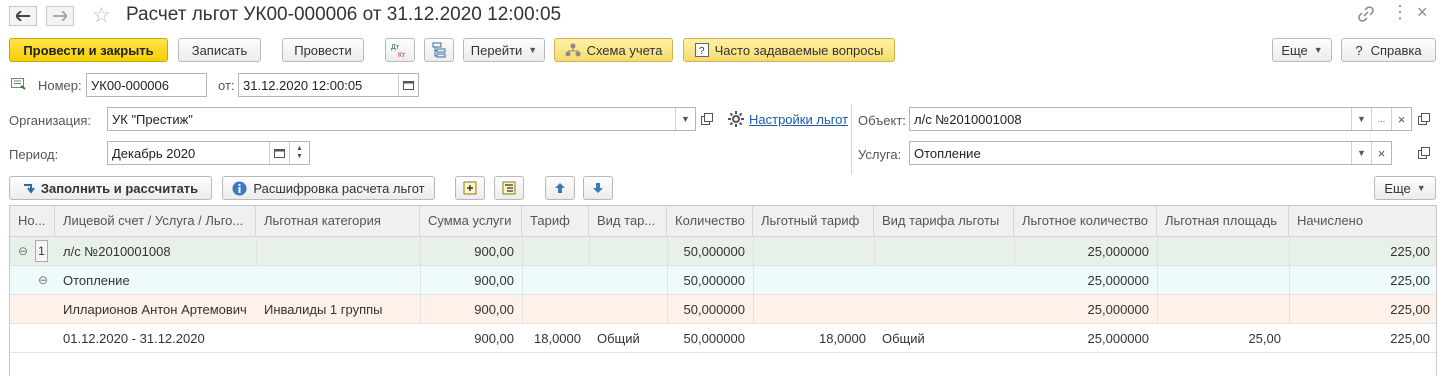 This screenshot has height=376, width=1445. Describe the element at coordinates (710, 221) in the screenshot. I see `column-header-quantity: Количество` at that location.